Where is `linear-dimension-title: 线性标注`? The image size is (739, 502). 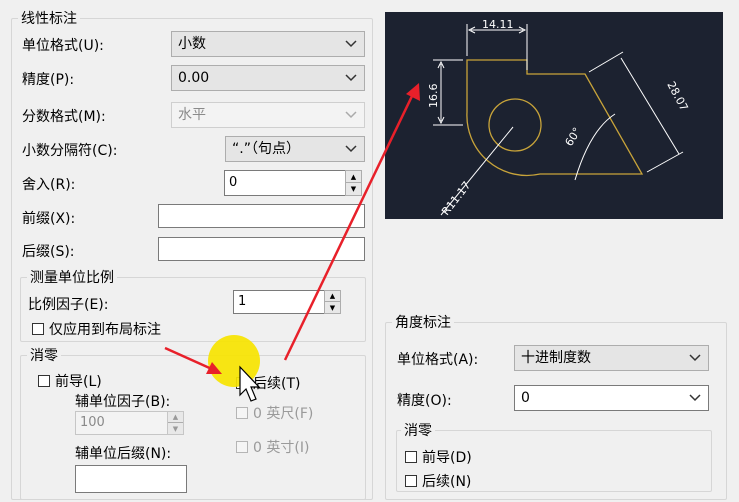 linear-dimension-title: 线性标注 is located at coordinates (49, 18).